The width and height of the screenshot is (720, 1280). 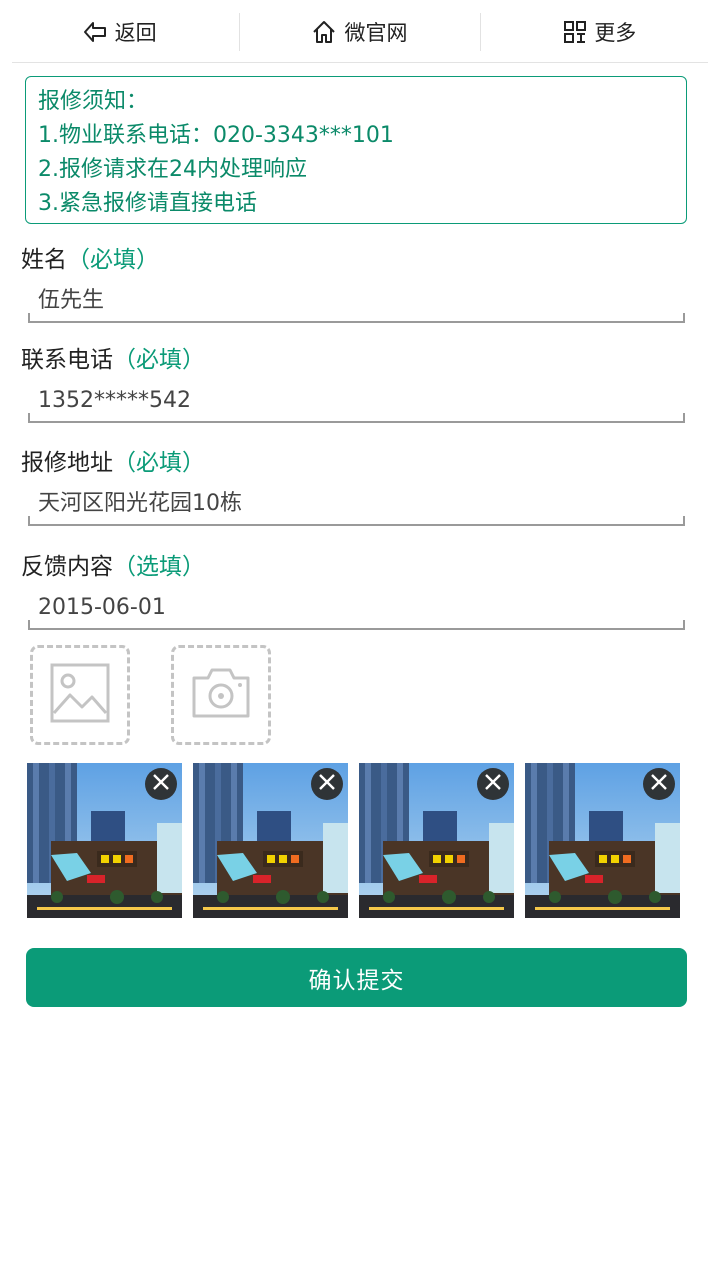 I want to click on back-label: 返回, so click(x=135, y=32).